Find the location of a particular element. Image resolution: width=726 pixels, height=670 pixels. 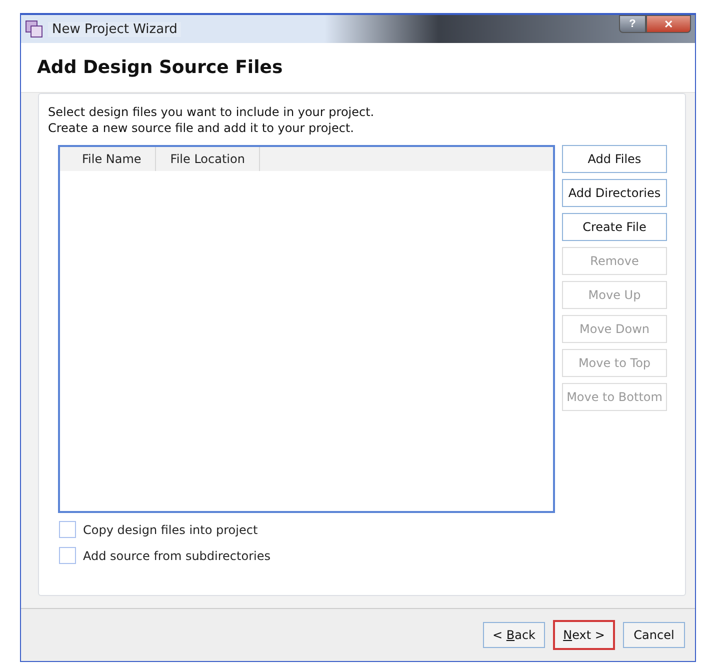

column-header: File Location is located at coordinates (208, 159).